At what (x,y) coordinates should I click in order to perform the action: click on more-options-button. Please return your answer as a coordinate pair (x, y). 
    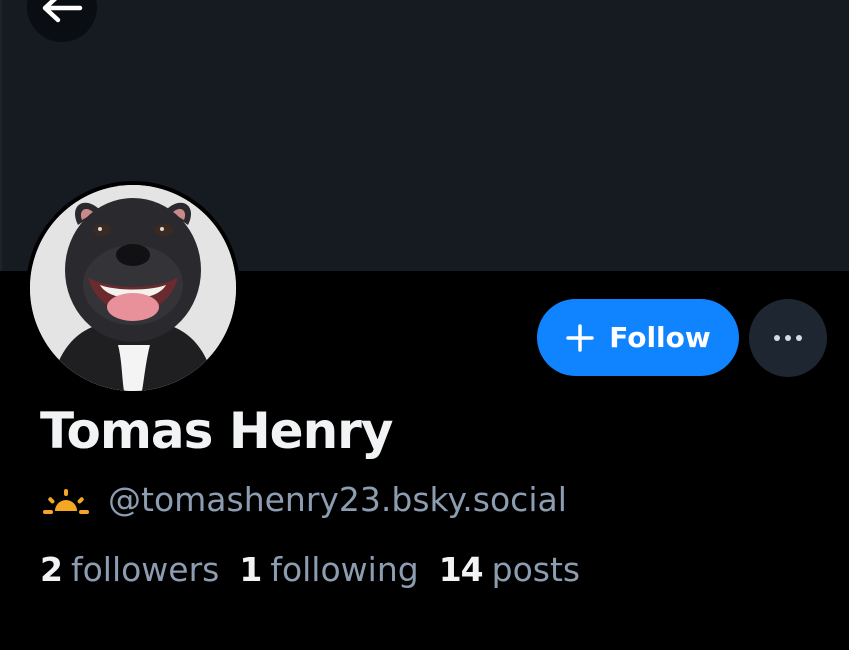
    Looking at the image, I should click on (788, 338).